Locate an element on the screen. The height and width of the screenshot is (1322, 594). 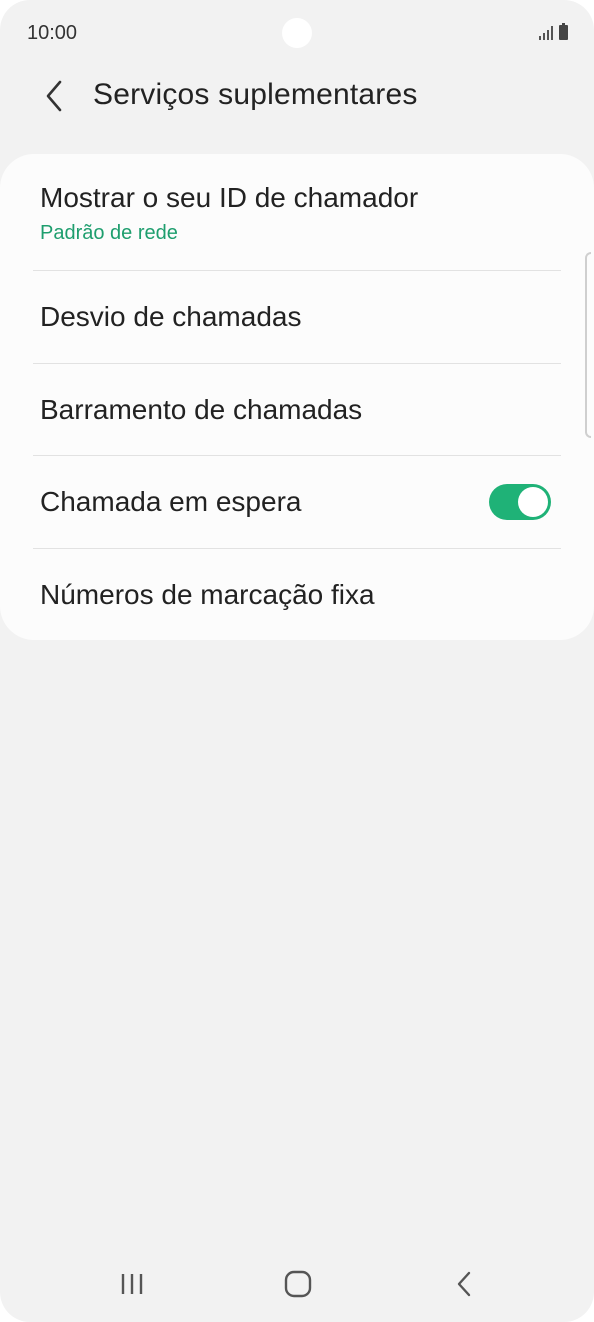
setting-label: Chamada em espera is located at coordinates (171, 501).